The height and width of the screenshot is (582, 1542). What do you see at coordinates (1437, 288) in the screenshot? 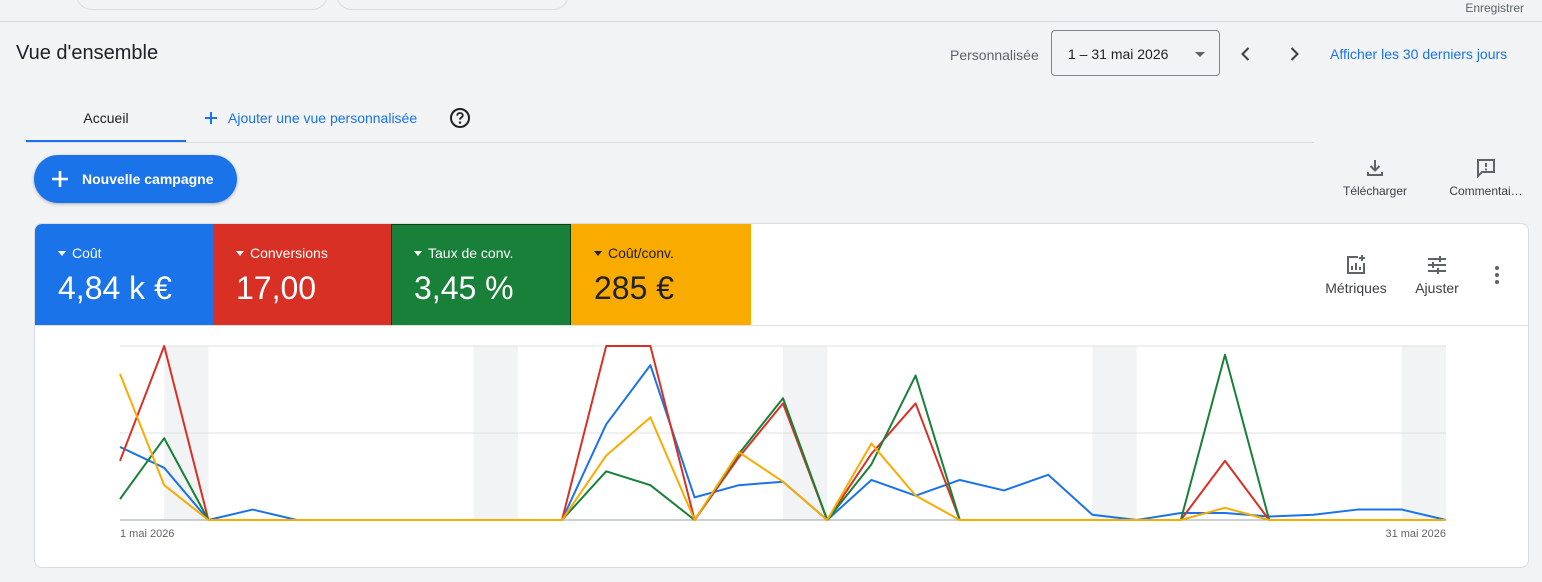
I see `adjust-label: Ajuster` at bounding box center [1437, 288].